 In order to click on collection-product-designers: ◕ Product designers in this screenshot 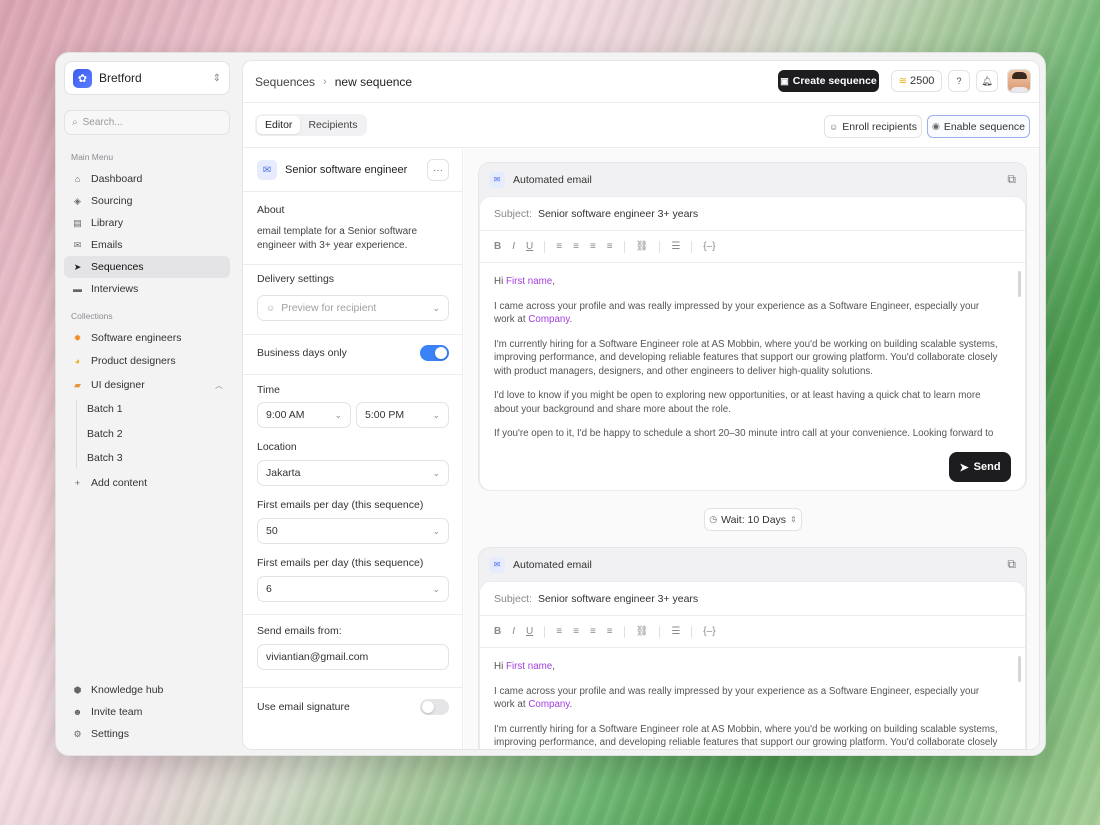, I will do `click(147, 361)`.